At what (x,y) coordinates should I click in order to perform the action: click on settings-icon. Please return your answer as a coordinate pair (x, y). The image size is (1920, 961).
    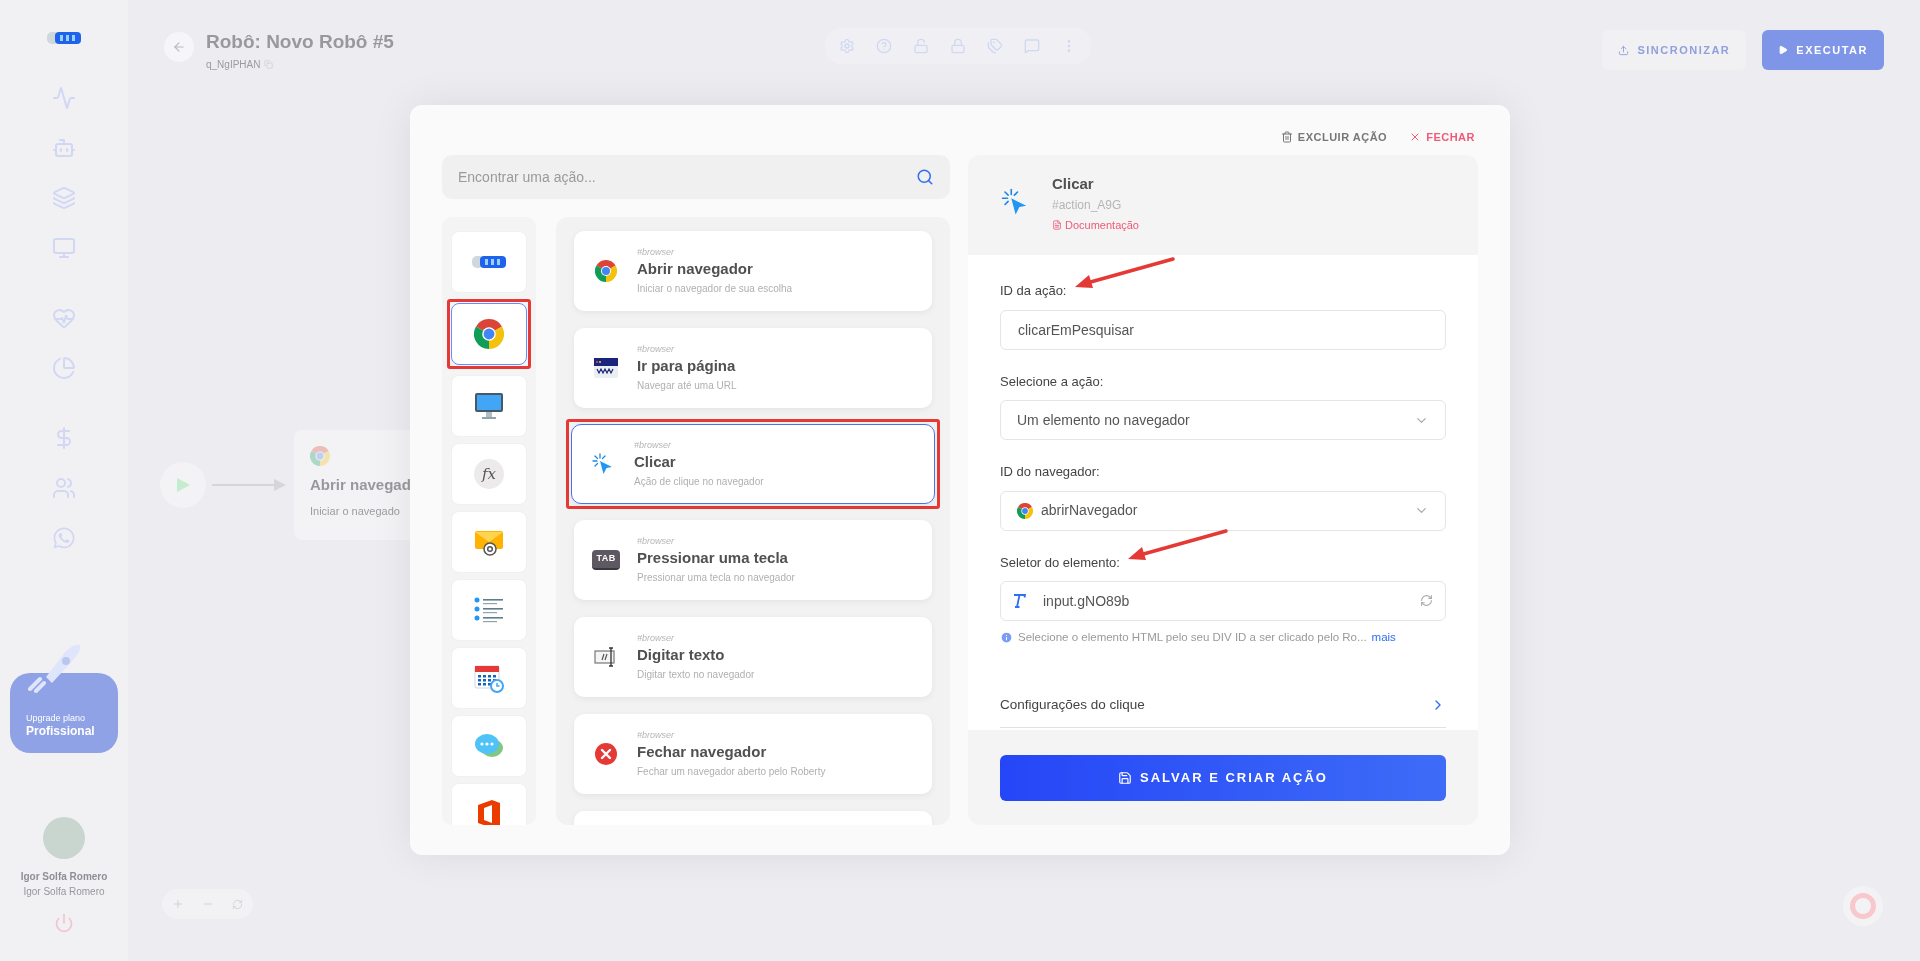
    Looking at the image, I should click on (847, 46).